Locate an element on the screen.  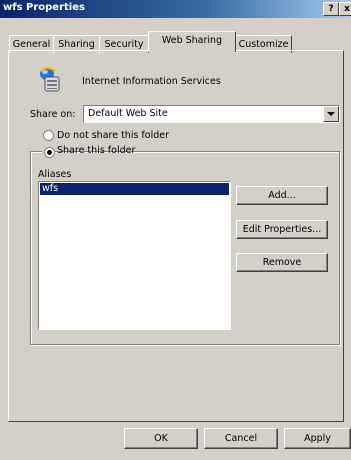
iis-label: Internet Information Services is located at coordinates (151, 81).